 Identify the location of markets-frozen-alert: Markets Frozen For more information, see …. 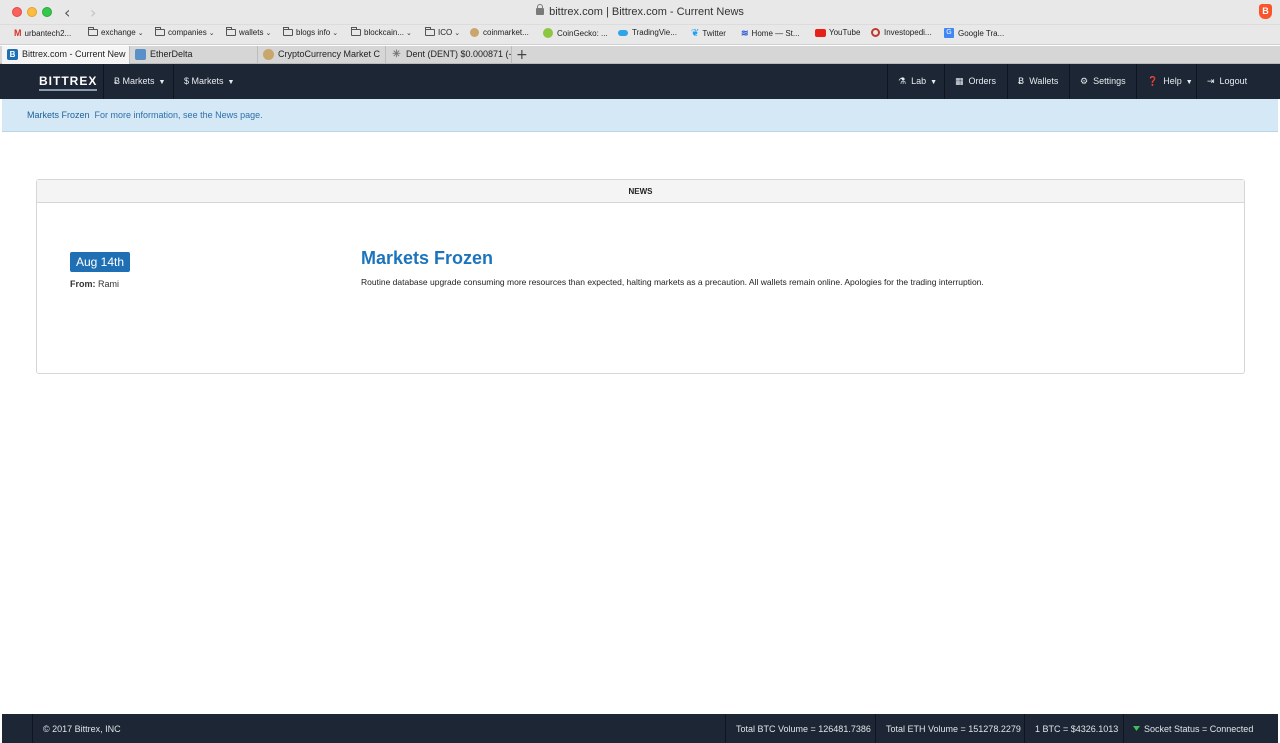
(640, 115).